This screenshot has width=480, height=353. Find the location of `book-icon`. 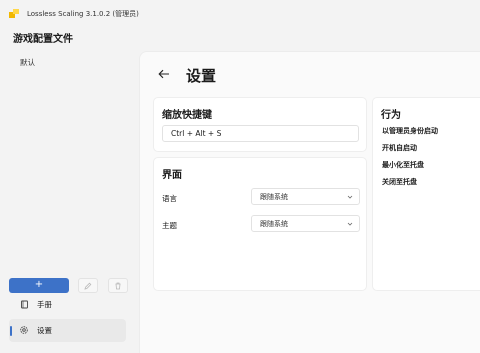

book-icon is located at coordinates (24, 304).